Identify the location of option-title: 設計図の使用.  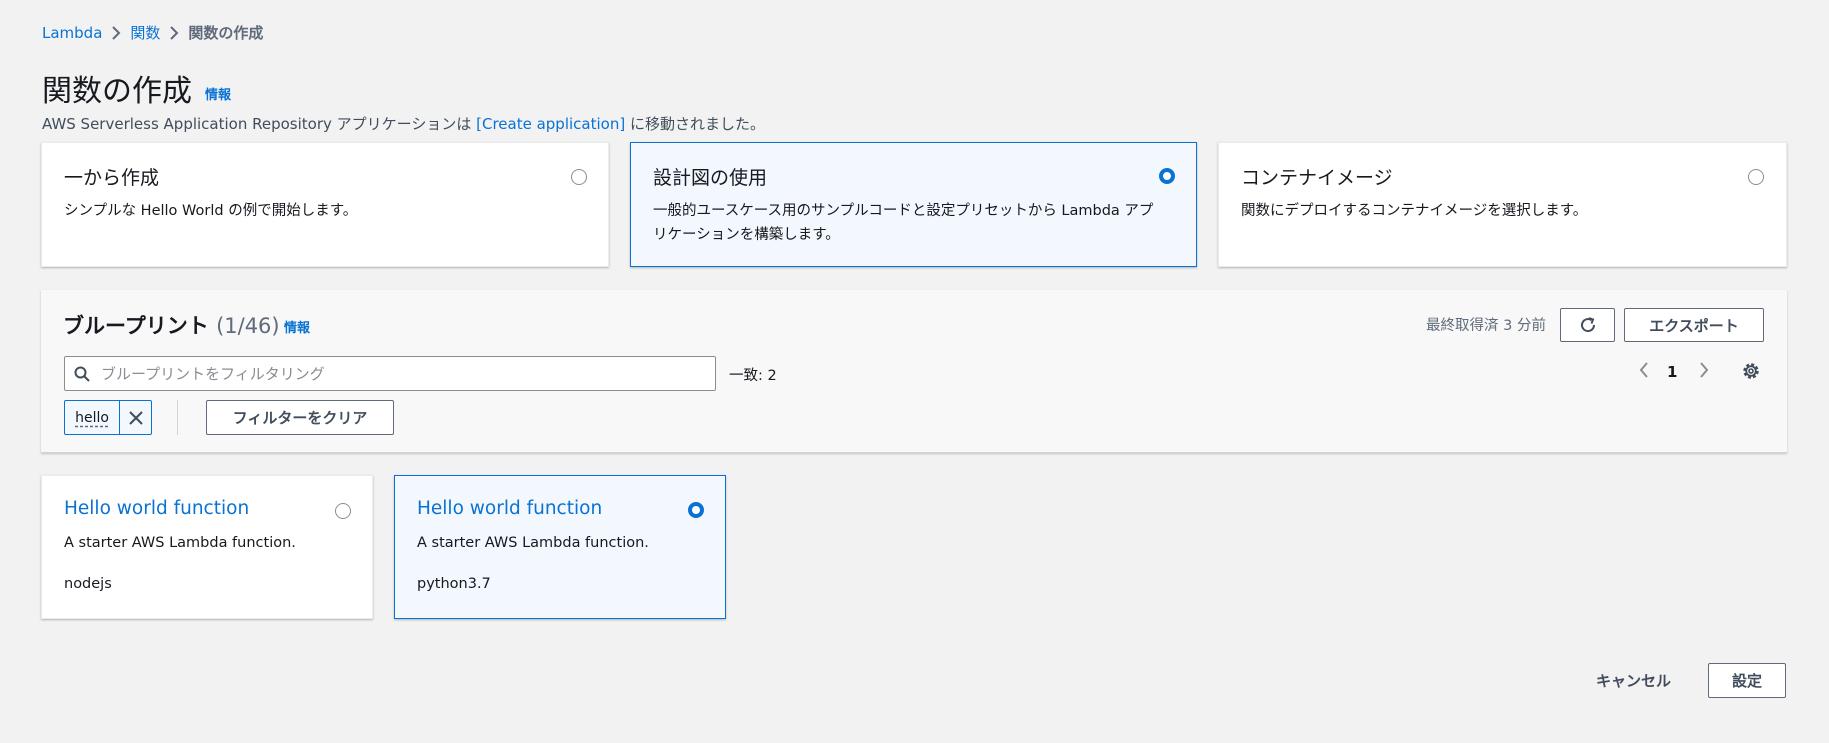
(710, 178).